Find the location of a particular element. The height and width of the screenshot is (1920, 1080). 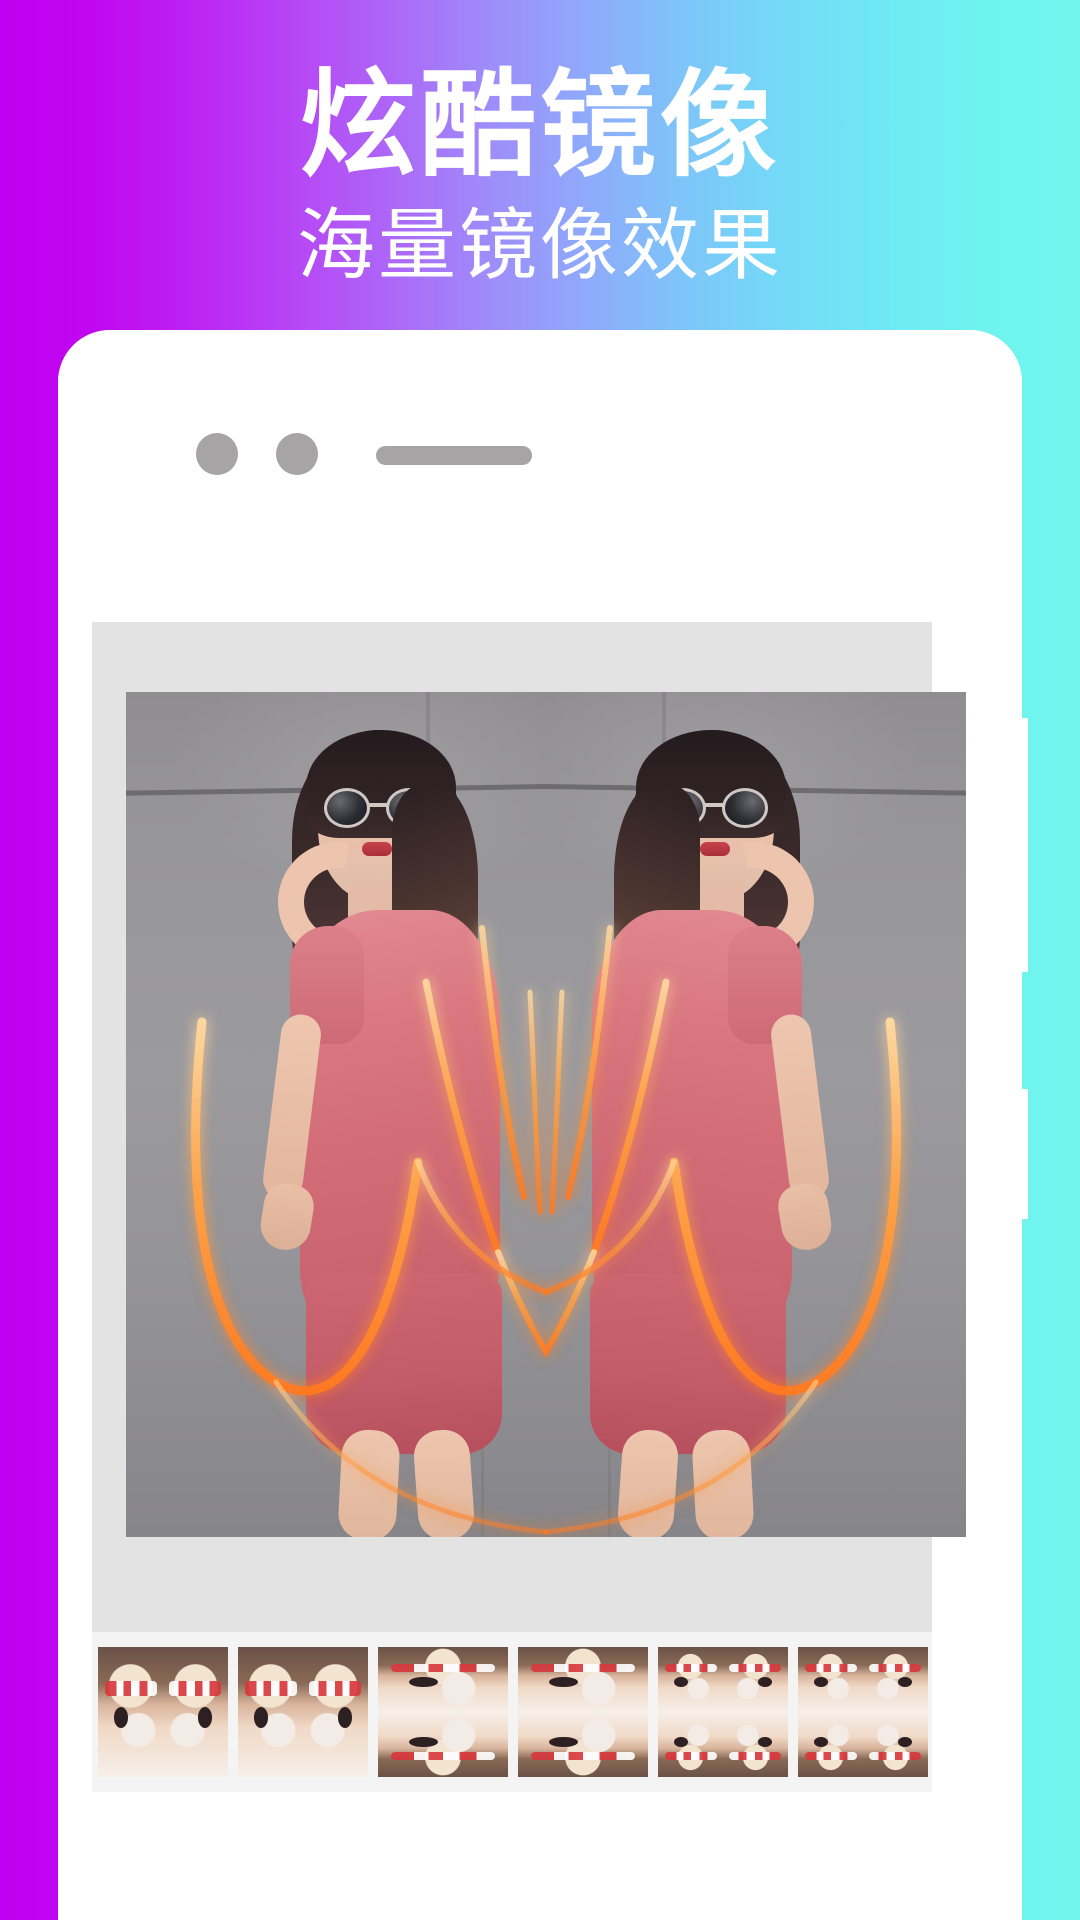

mirror-preset-strip is located at coordinates (512, 1712).